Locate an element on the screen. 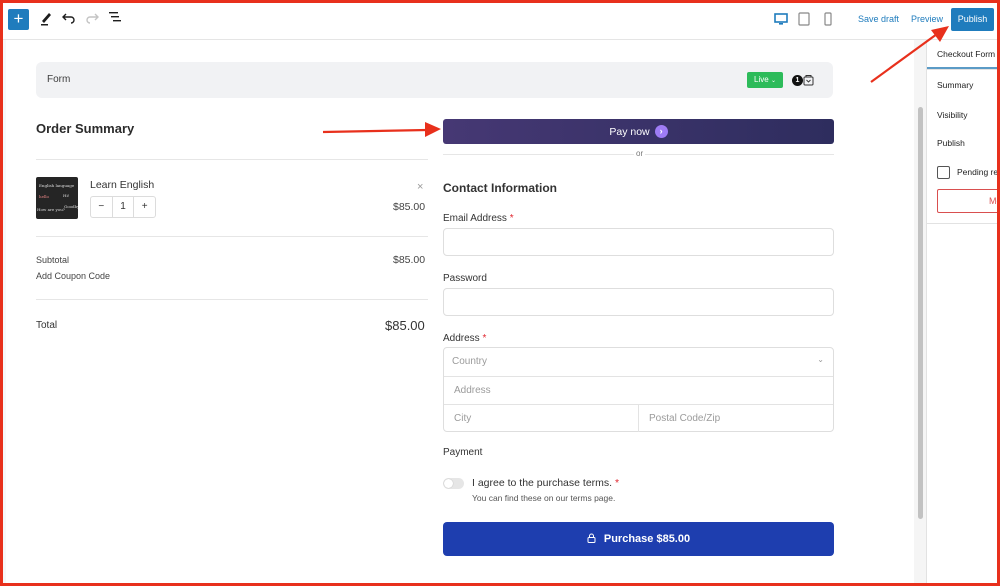 The height and width of the screenshot is (586, 1000). total-label: Total is located at coordinates (47, 325).